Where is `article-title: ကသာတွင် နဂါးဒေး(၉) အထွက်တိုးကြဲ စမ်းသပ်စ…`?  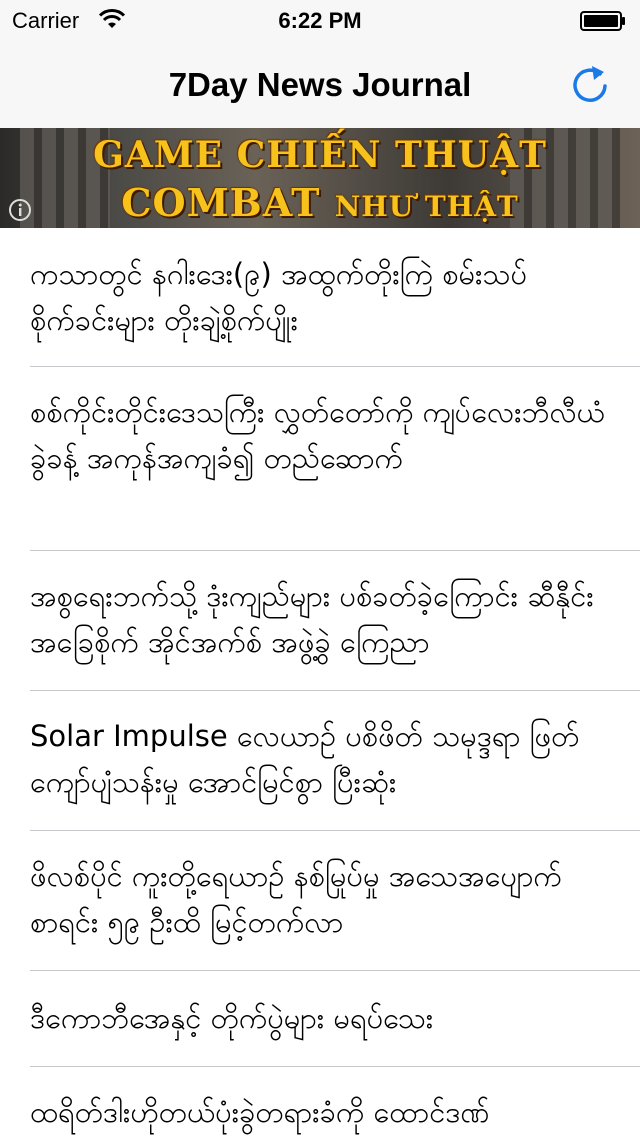
article-title: ကသာတွင် နဂါးဒေး(၉) အထွက်တိုးကြဲ စမ်းသပ်စ… is located at coordinates (279, 297).